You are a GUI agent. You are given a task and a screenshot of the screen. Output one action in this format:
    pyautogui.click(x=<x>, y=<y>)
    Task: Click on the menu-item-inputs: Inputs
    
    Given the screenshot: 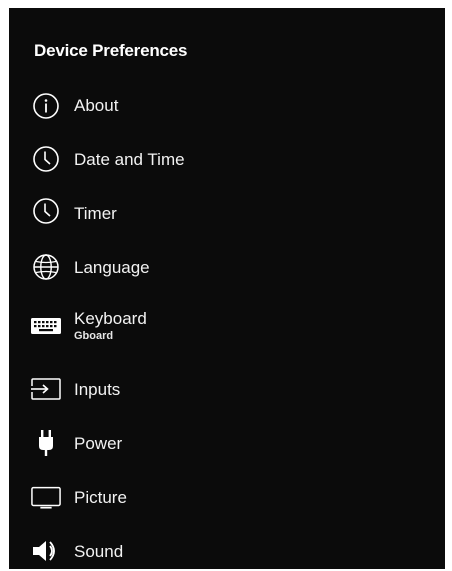 What is the action you would take?
    pyautogui.click(x=227, y=399)
    